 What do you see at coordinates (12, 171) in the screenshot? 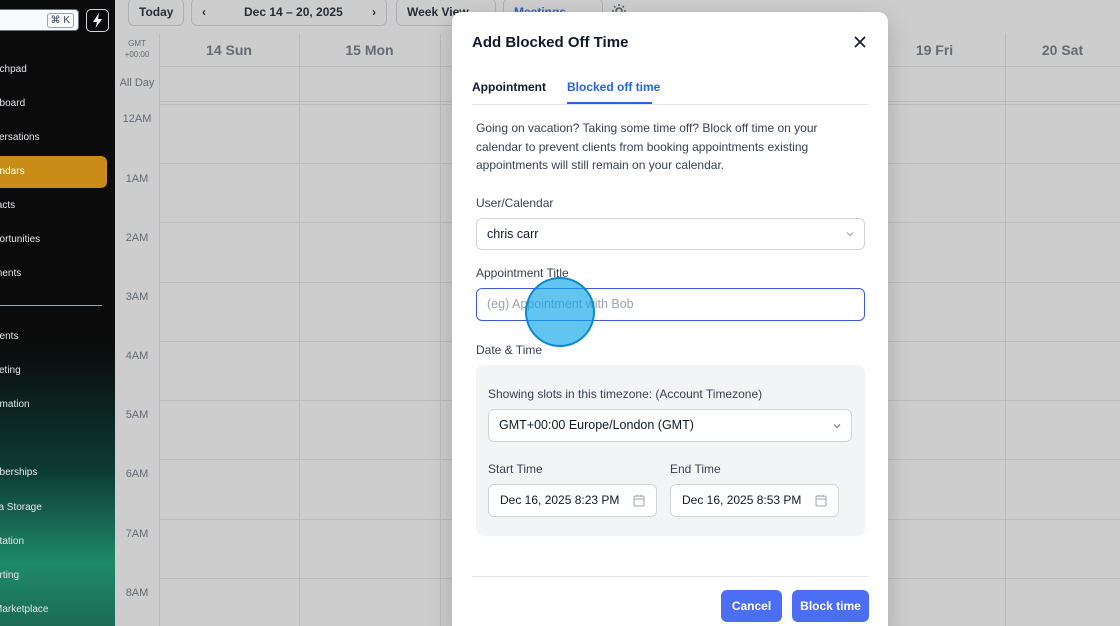
I see `sidebar-item-label: endars` at bounding box center [12, 171].